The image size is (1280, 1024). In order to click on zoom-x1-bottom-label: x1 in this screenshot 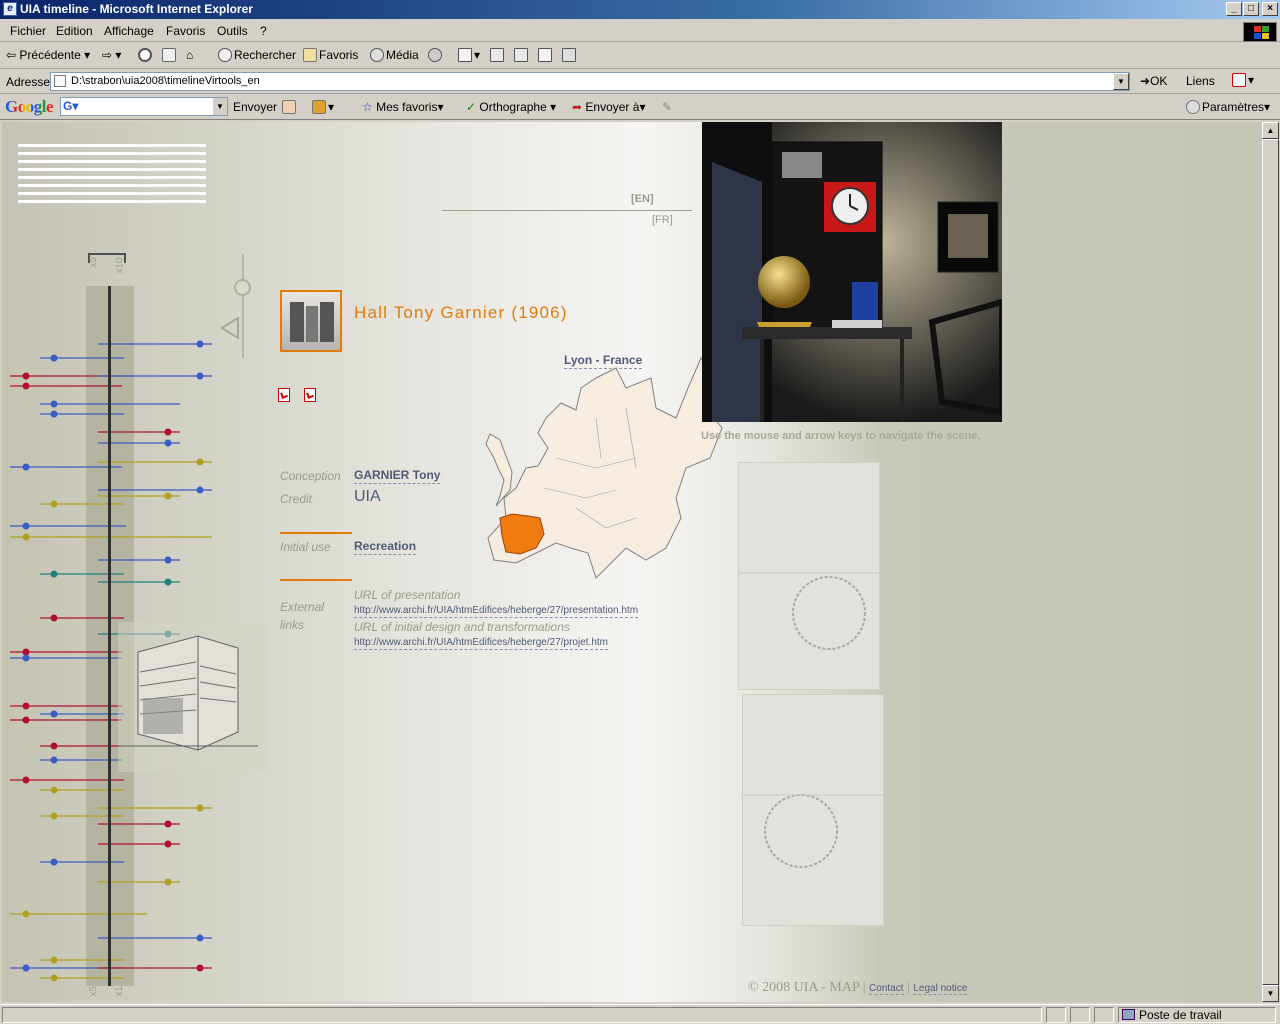, I will do `click(119, 991)`.